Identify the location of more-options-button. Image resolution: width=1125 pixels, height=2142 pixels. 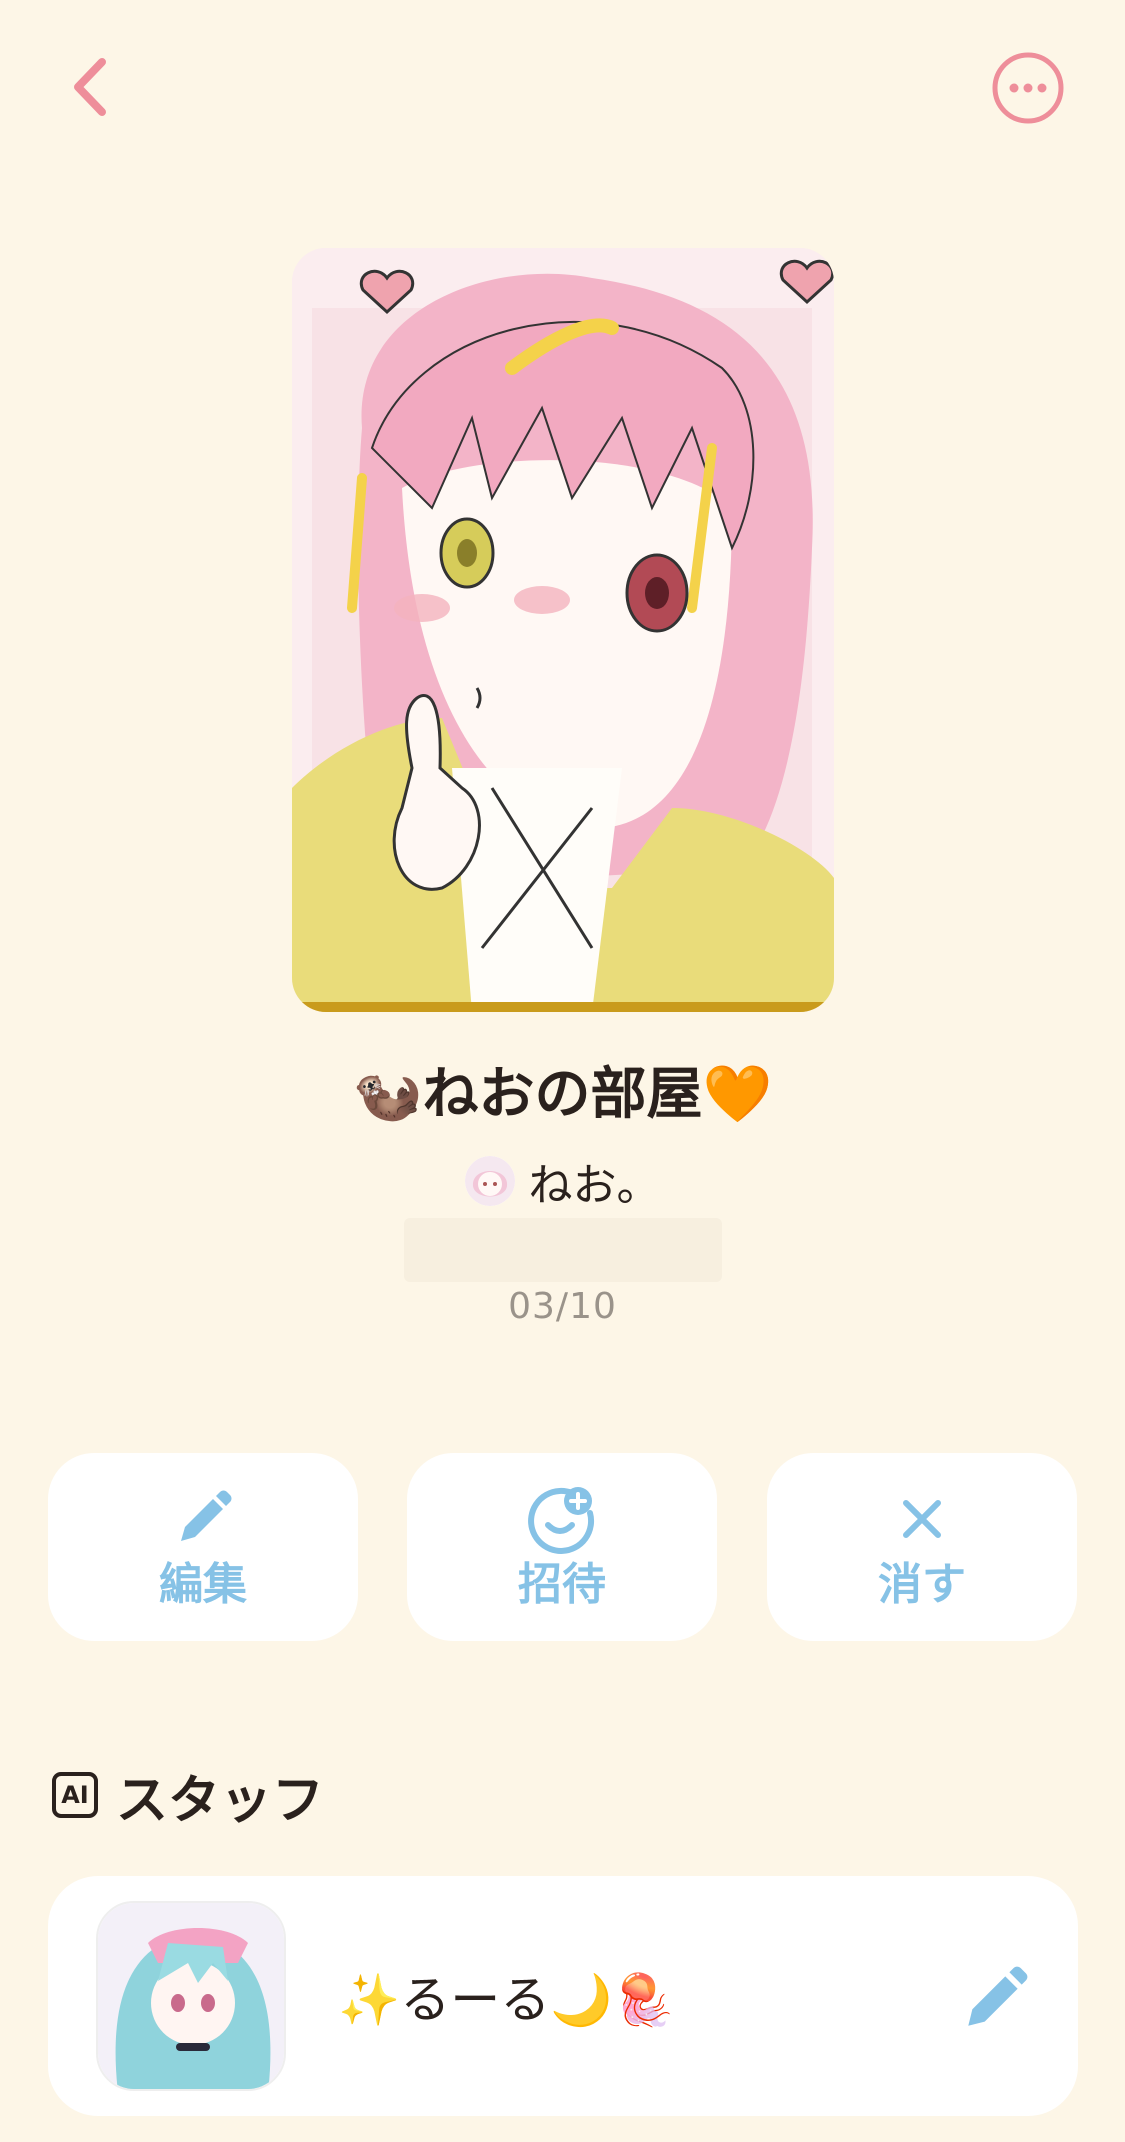
(1028, 88).